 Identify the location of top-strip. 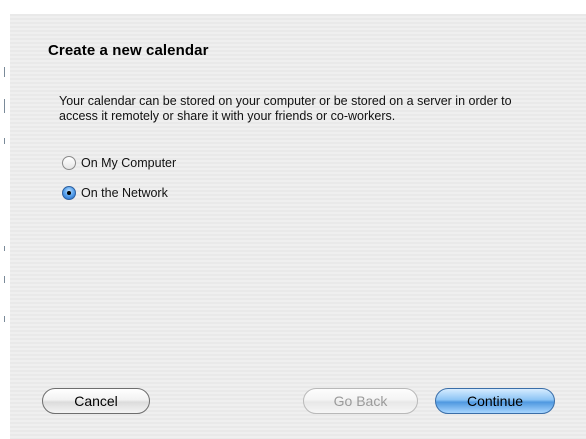
(293, 7).